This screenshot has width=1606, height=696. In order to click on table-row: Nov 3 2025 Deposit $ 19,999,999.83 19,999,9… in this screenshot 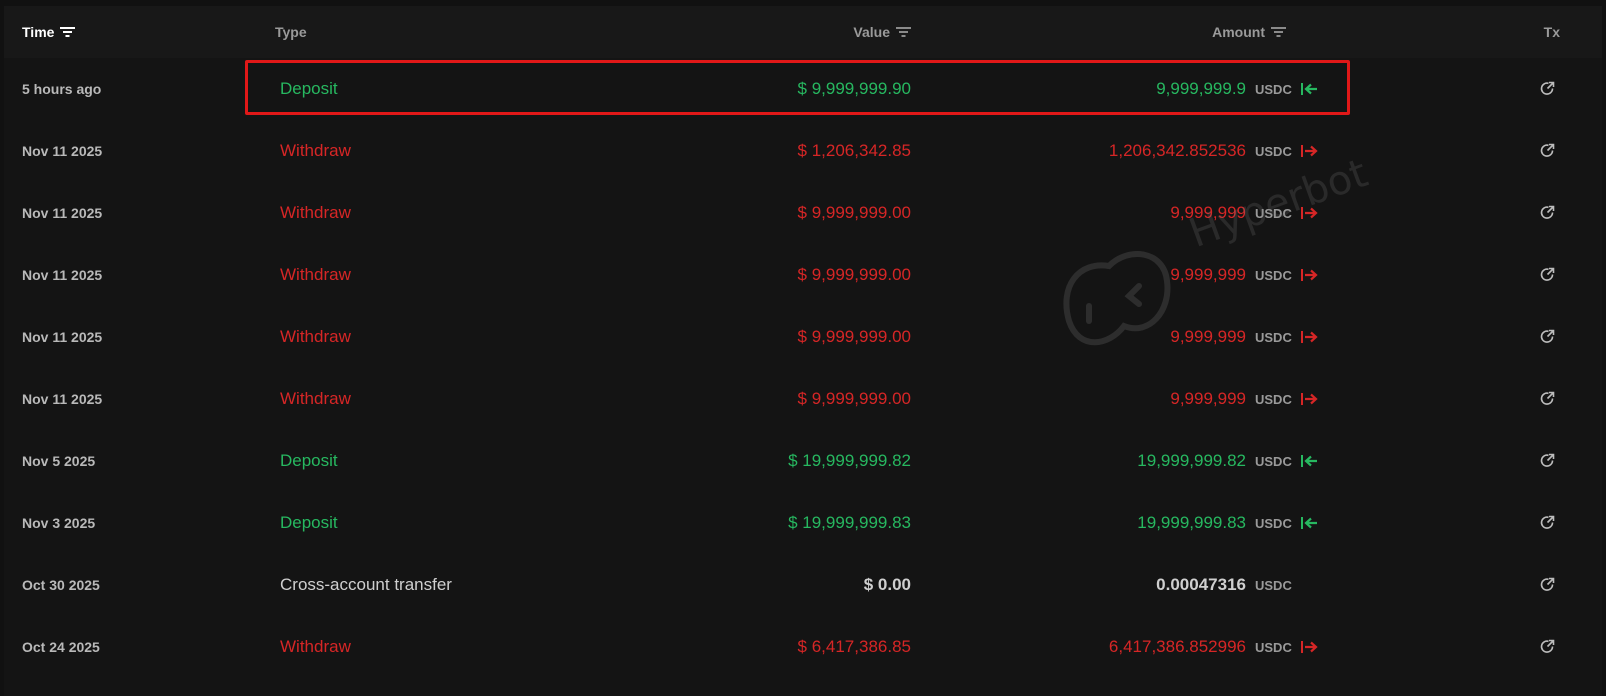, I will do `click(803, 523)`.